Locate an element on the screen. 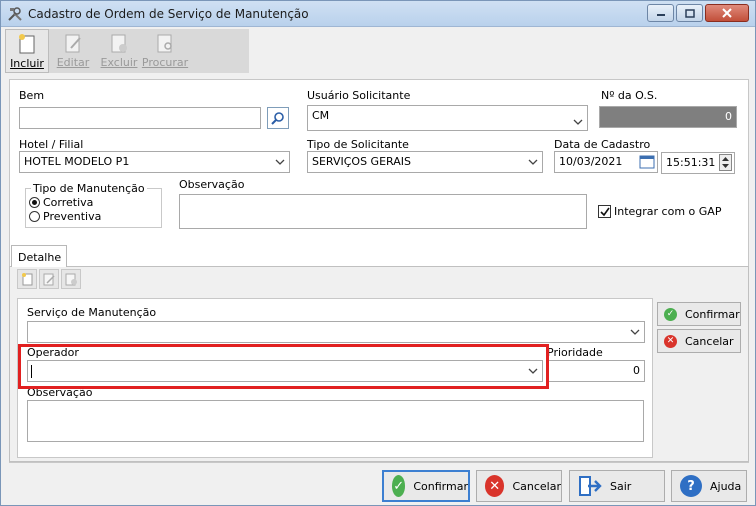 This screenshot has height=506, width=756. highlight-box is located at coordinates (283, 366).